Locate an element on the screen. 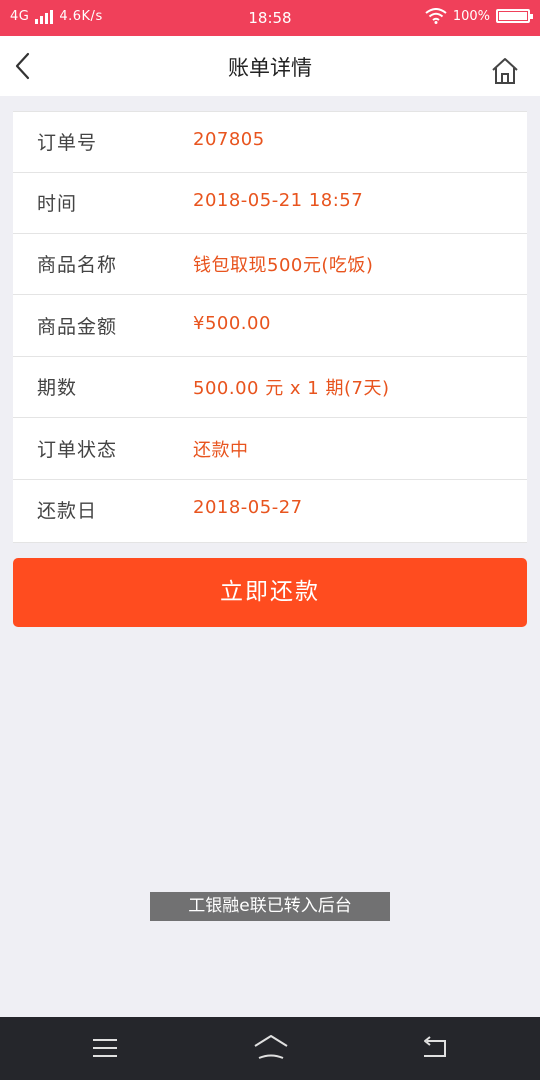  status-bar: 4G 4.6K/s 18:58 100% is located at coordinates (270, 18).